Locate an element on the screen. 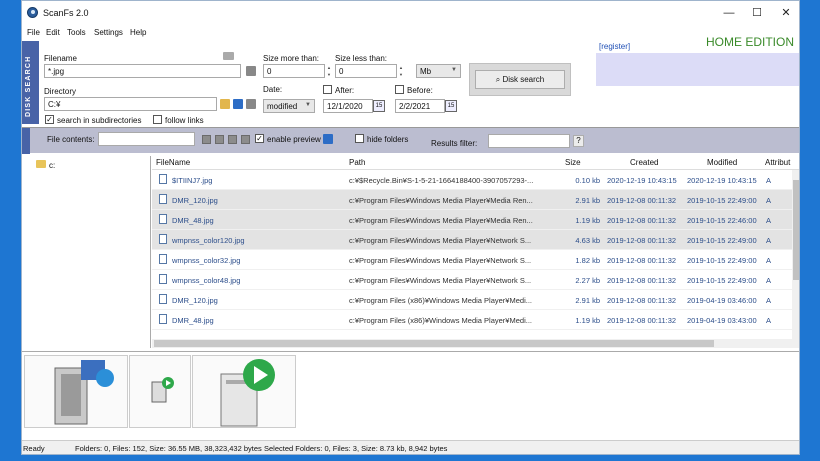 The height and width of the screenshot is (461, 820). cell-filename: $ITIINJ7.jpg is located at coordinates (192, 180).